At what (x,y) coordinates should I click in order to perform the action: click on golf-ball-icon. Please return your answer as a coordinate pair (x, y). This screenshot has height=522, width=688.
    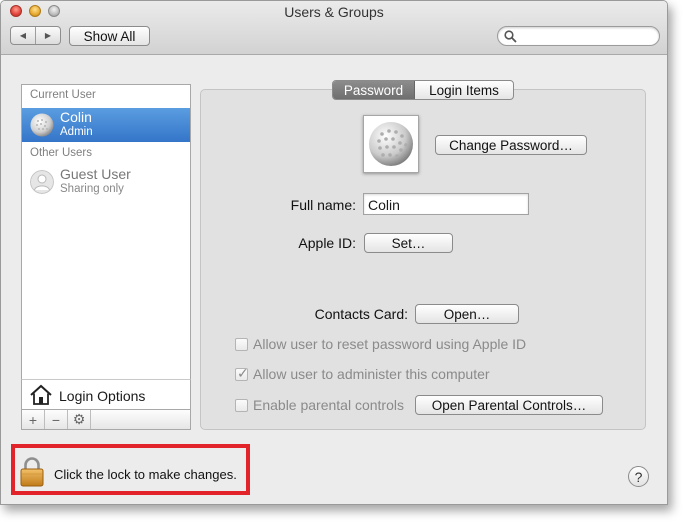
    Looking at the image, I should click on (391, 144).